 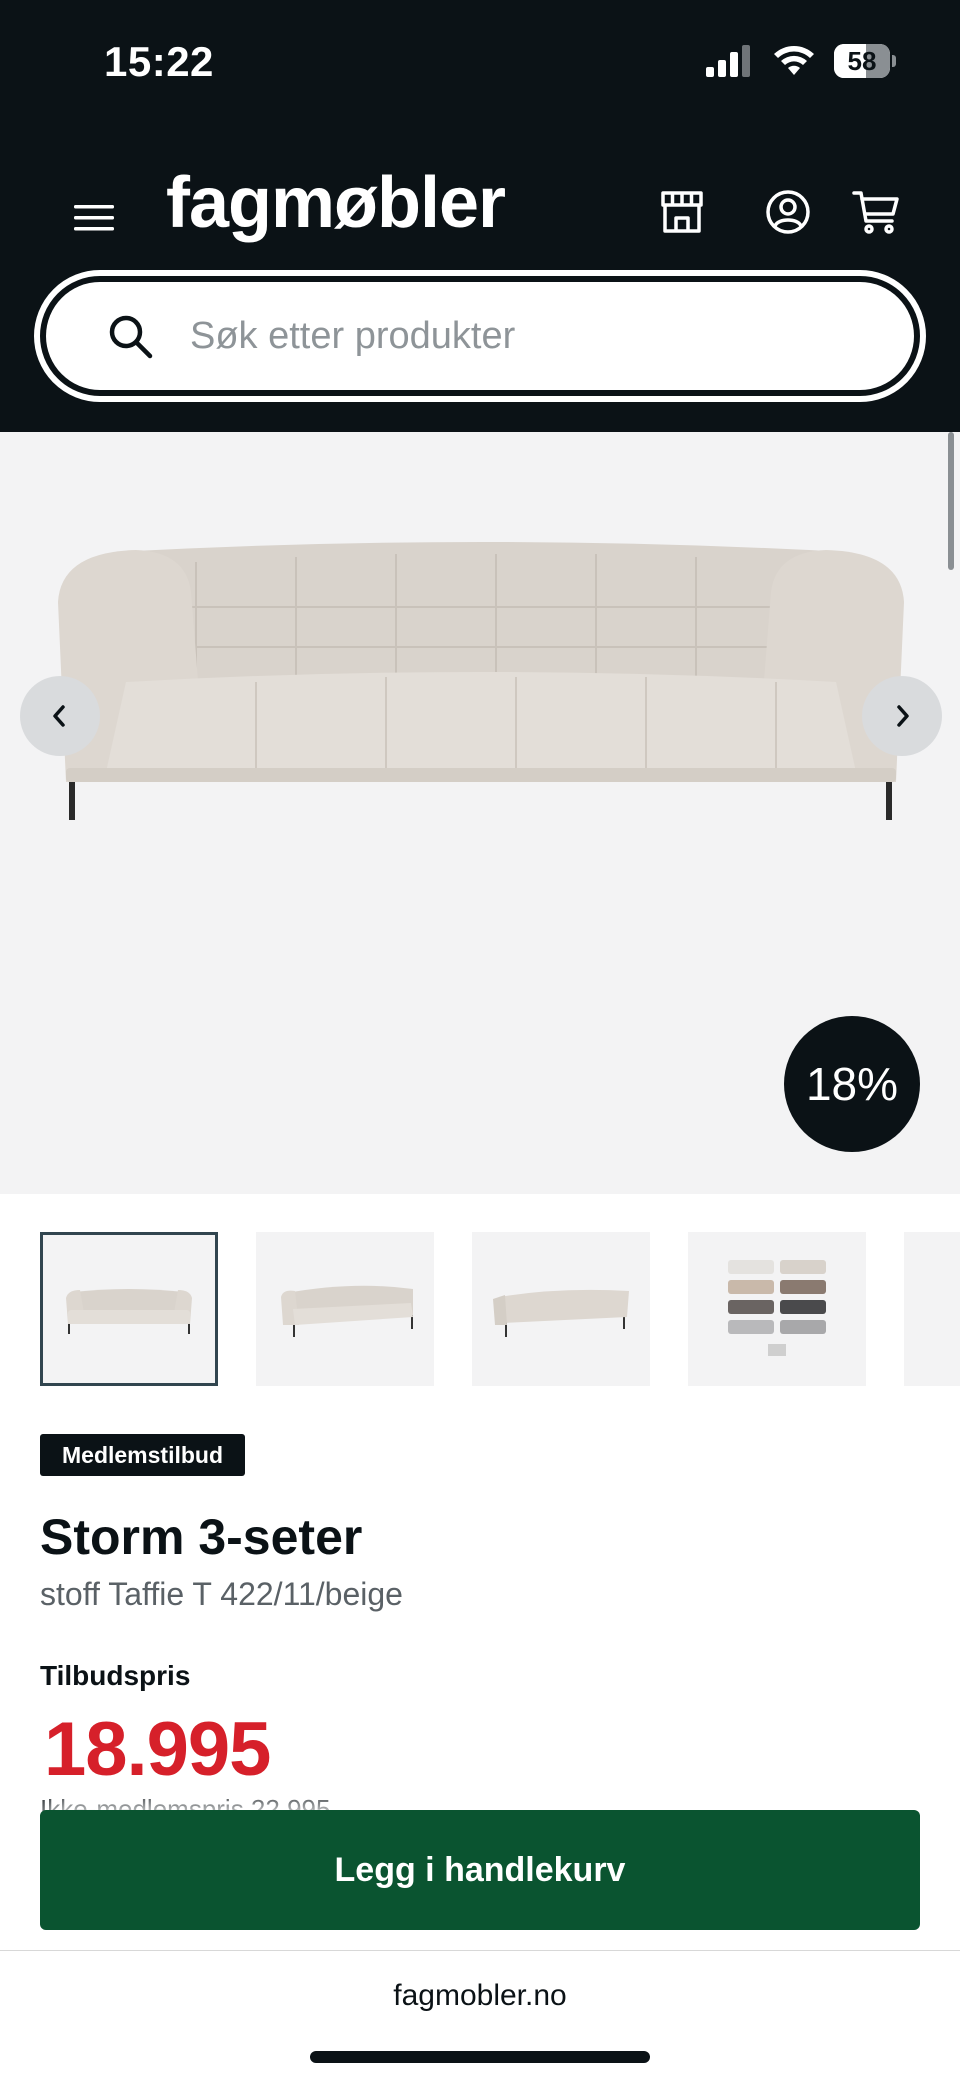 I want to click on battery-icon: 58, so click(x=865, y=61).